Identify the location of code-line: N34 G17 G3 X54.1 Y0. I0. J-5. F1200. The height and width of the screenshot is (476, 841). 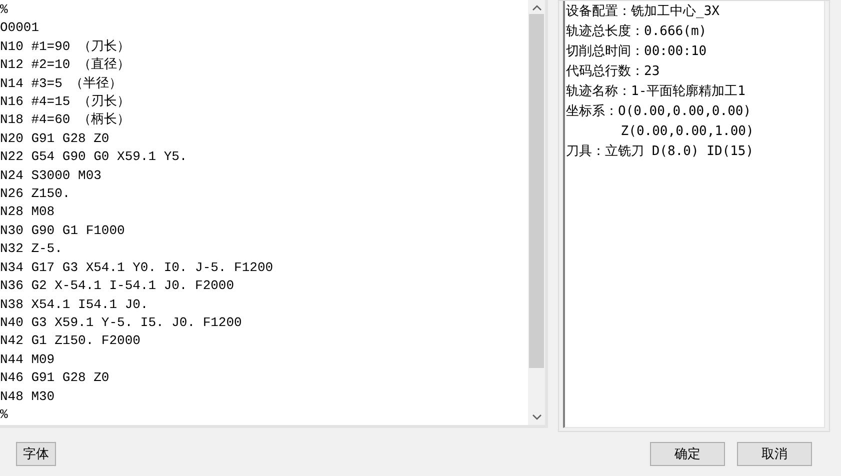
(137, 267).